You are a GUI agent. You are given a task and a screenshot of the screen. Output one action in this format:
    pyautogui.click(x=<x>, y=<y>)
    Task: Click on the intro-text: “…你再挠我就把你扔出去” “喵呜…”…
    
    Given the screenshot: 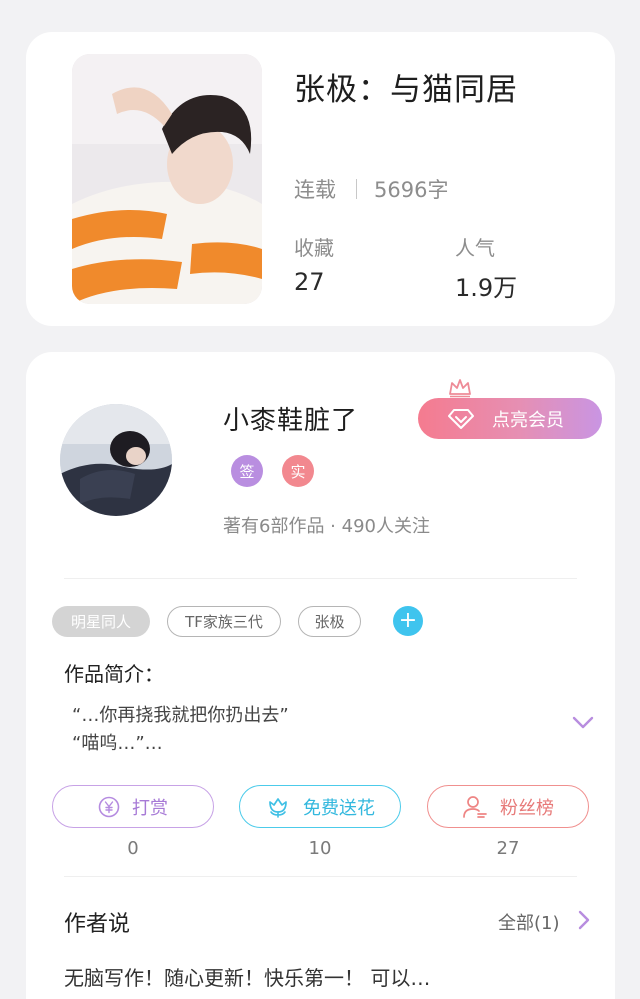 What is the action you would take?
    pyautogui.click(x=180, y=729)
    